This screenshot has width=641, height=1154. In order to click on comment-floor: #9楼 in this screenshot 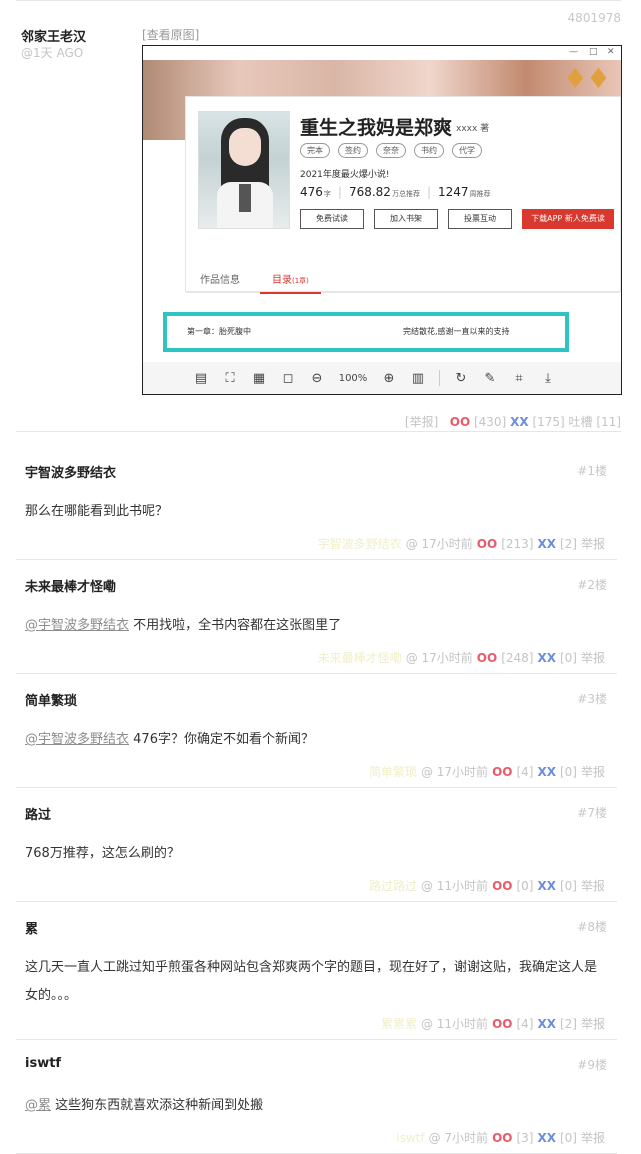, I will do `click(592, 1065)`.